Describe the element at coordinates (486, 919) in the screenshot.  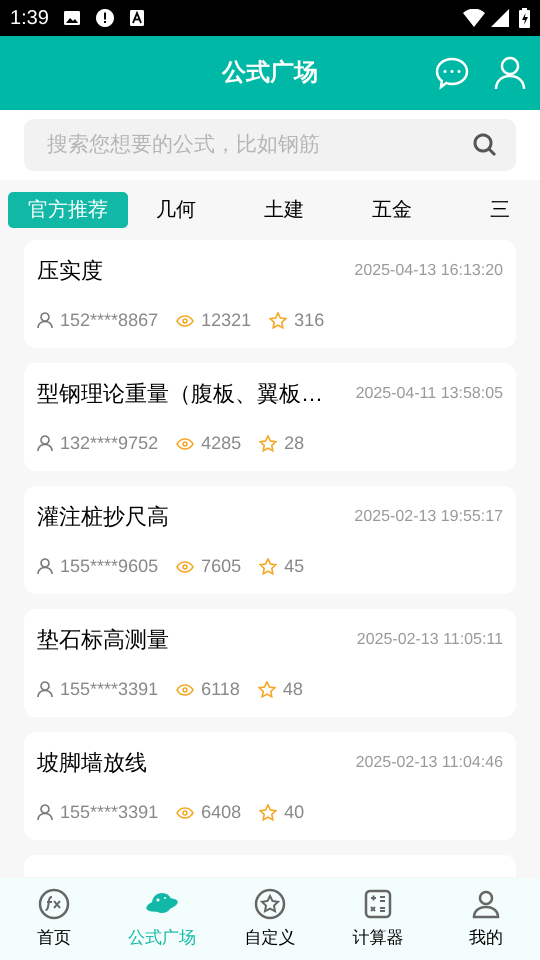
I see `nav-tab: 我的` at that location.